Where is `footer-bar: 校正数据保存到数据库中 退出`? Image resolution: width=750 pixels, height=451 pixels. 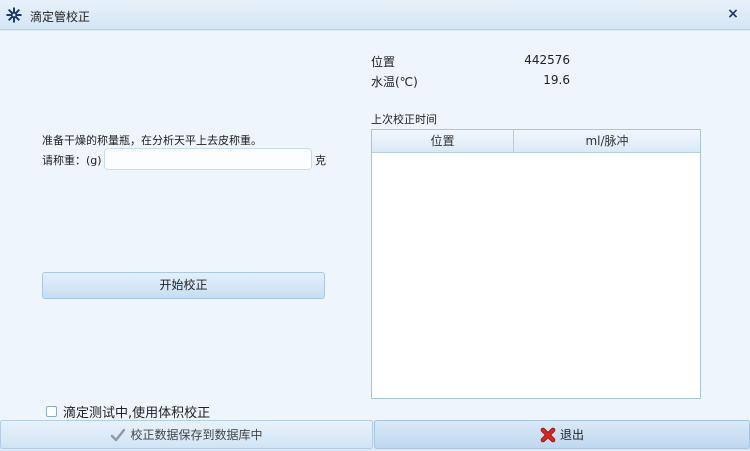 footer-bar: 校正数据保存到数据库中 退出 is located at coordinates (375, 435).